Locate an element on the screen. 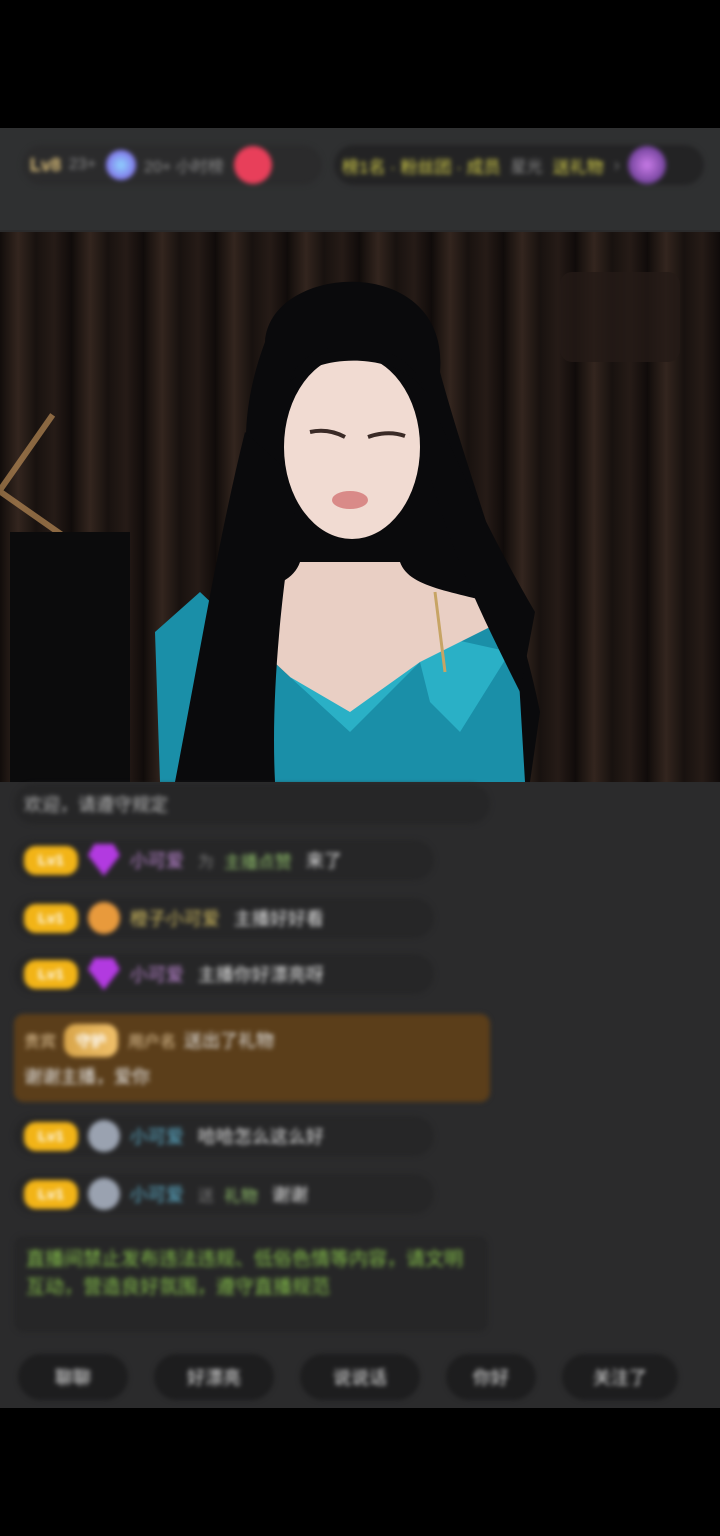 The height and width of the screenshot is (1536, 720). chat-message: Lv1 小可爱 送 礼物 谢谢 is located at coordinates (224, 1194).